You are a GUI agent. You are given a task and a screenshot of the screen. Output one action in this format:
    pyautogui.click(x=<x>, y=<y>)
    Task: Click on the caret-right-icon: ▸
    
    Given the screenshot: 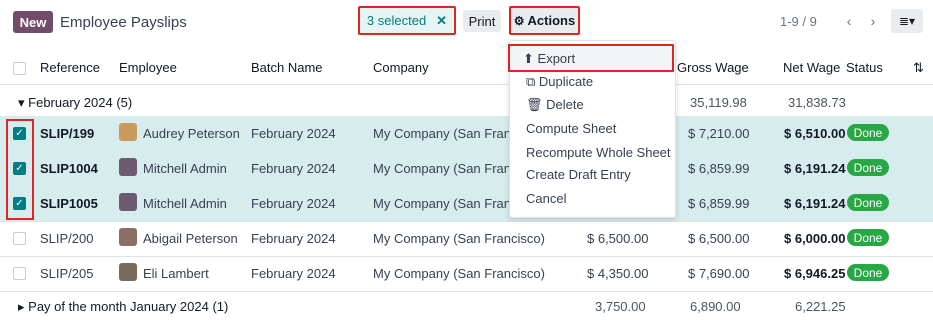 What is the action you would take?
    pyautogui.click(x=21, y=306)
    